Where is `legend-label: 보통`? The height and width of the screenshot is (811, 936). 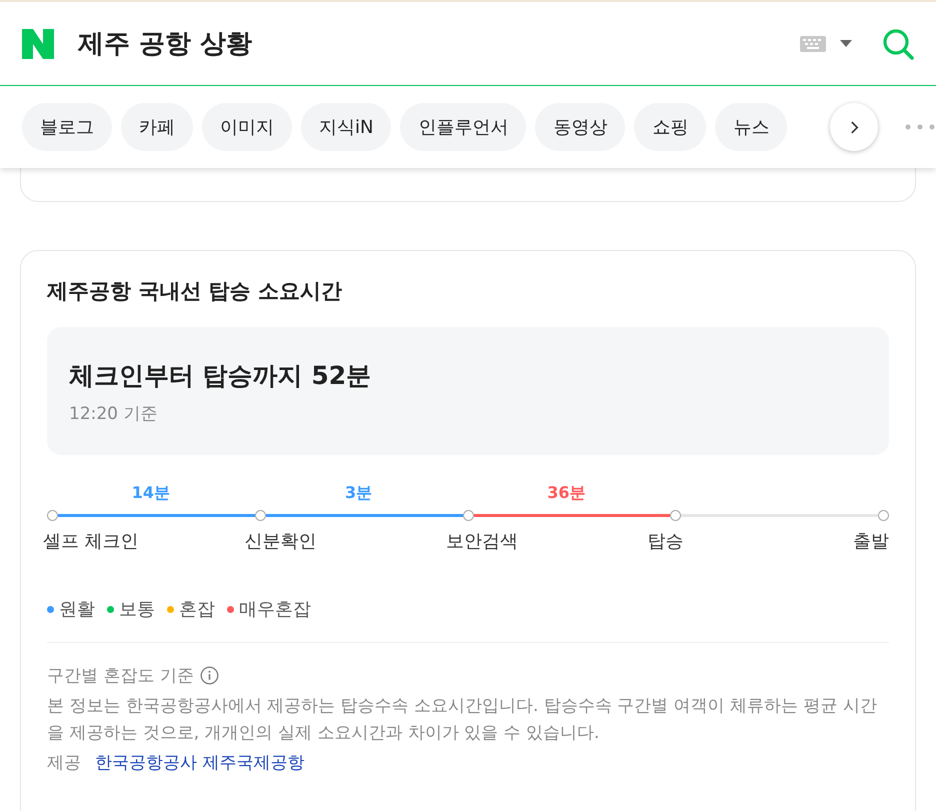 legend-label: 보통 is located at coordinates (137, 609).